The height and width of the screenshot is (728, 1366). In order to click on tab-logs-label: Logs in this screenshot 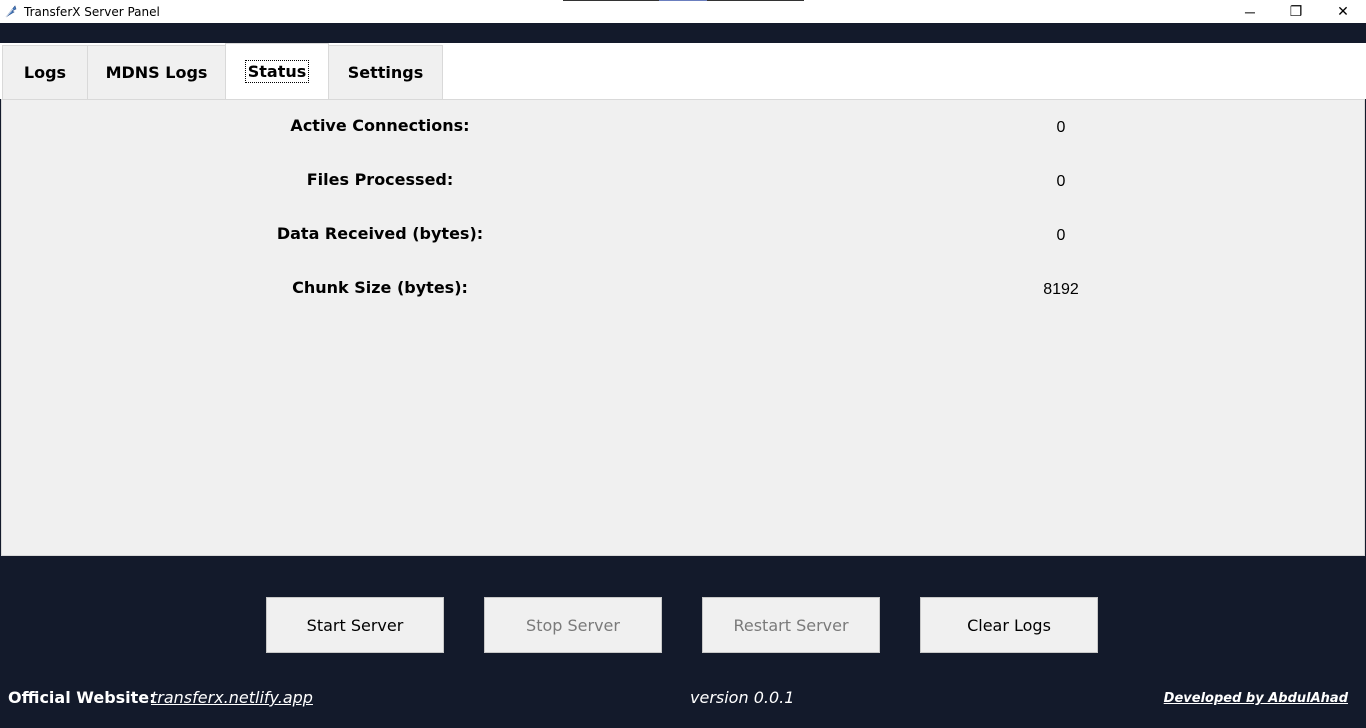, I will do `click(45, 72)`.